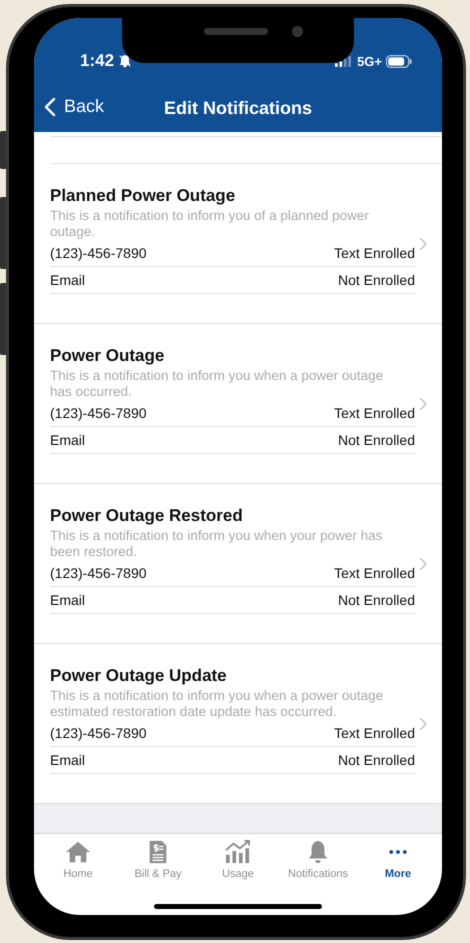  I want to click on chevron-left-icon, so click(50, 106).